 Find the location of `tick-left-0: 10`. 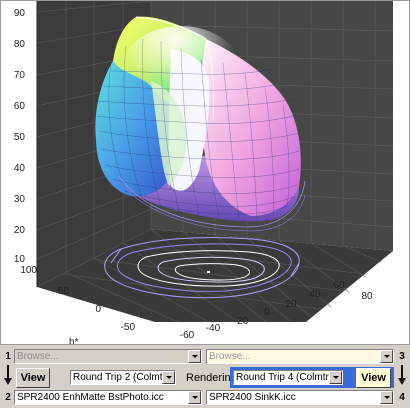

tick-left-0: 10 is located at coordinates (20, 259).